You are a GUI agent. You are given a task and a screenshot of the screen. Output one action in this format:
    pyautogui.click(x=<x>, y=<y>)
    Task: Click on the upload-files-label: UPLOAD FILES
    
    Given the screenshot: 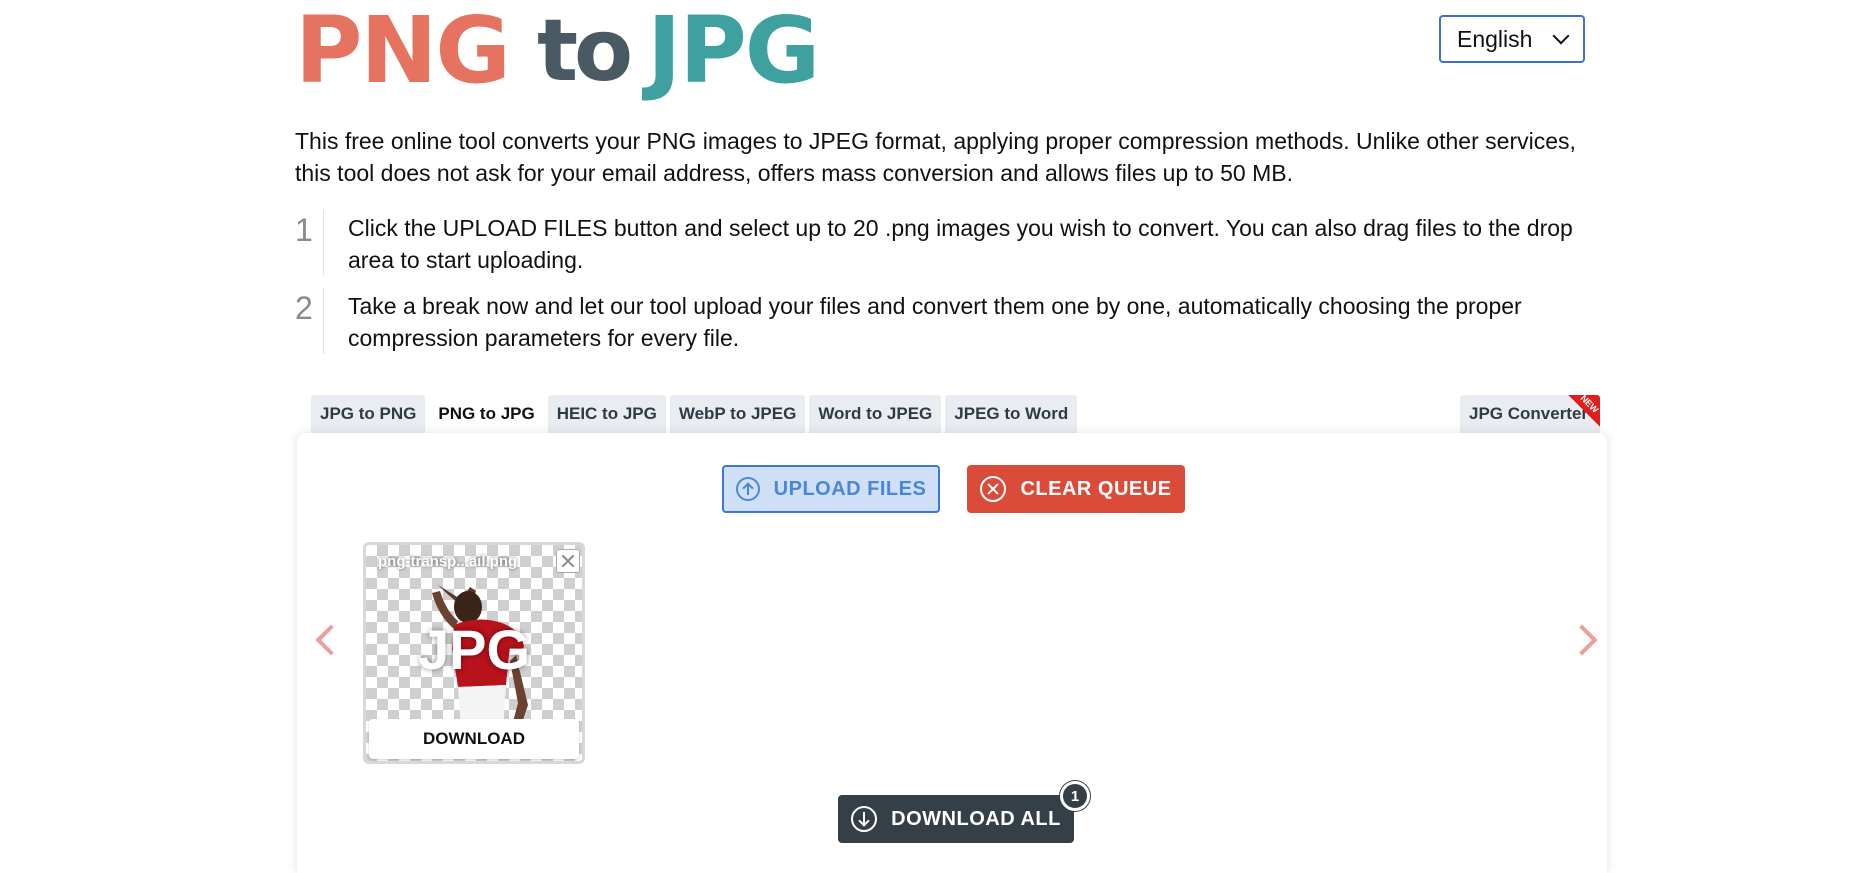 What is the action you would take?
    pyautogui.click(x=850, y=488)
    